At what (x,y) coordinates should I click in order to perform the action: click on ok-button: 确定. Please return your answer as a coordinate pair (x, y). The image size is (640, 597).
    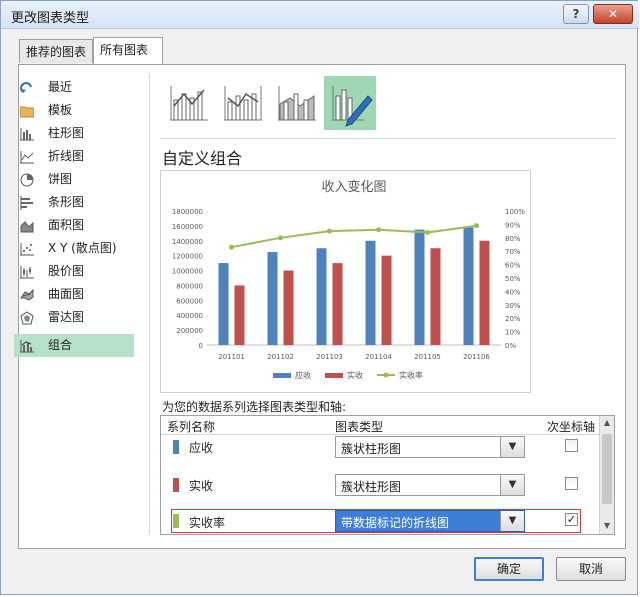
    Looking at the image, I should click on (509, 569).